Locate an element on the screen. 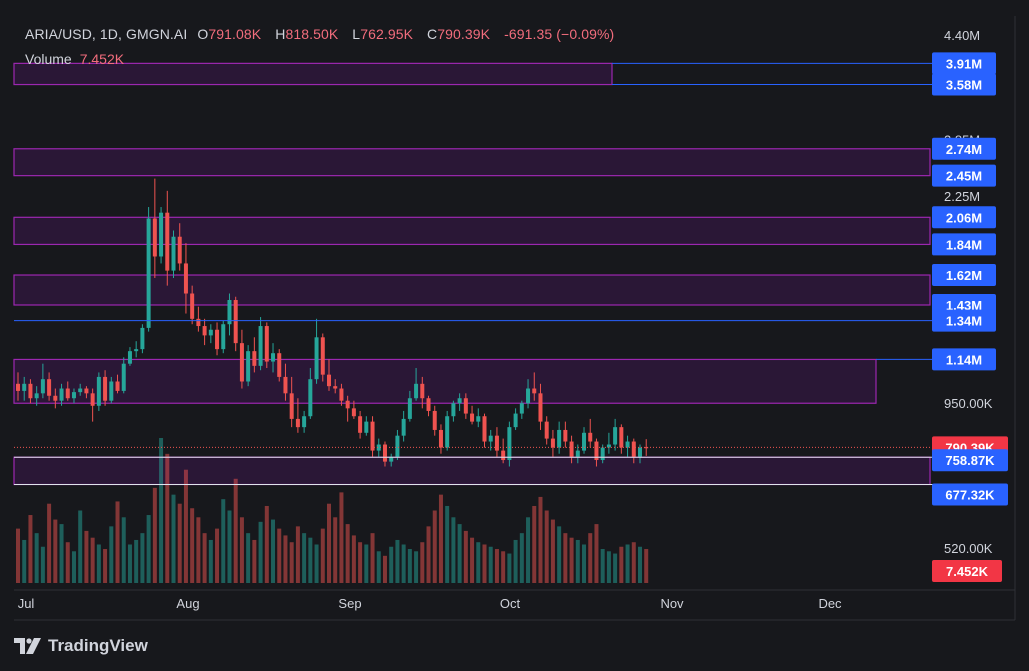  price-badge-label: 2.74M is located at coordinates (964, 149).